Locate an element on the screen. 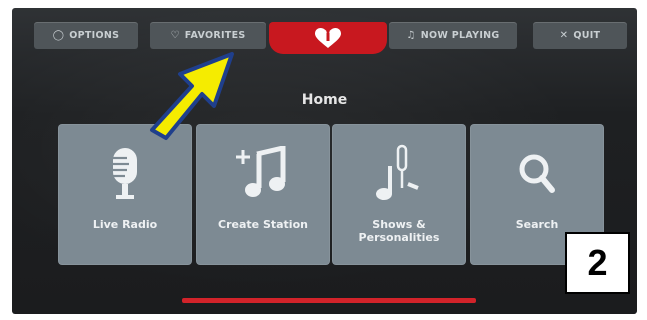 The height and width of the screenshot is (320, 647). tile-label: Search is located at coordinates (537, 224).